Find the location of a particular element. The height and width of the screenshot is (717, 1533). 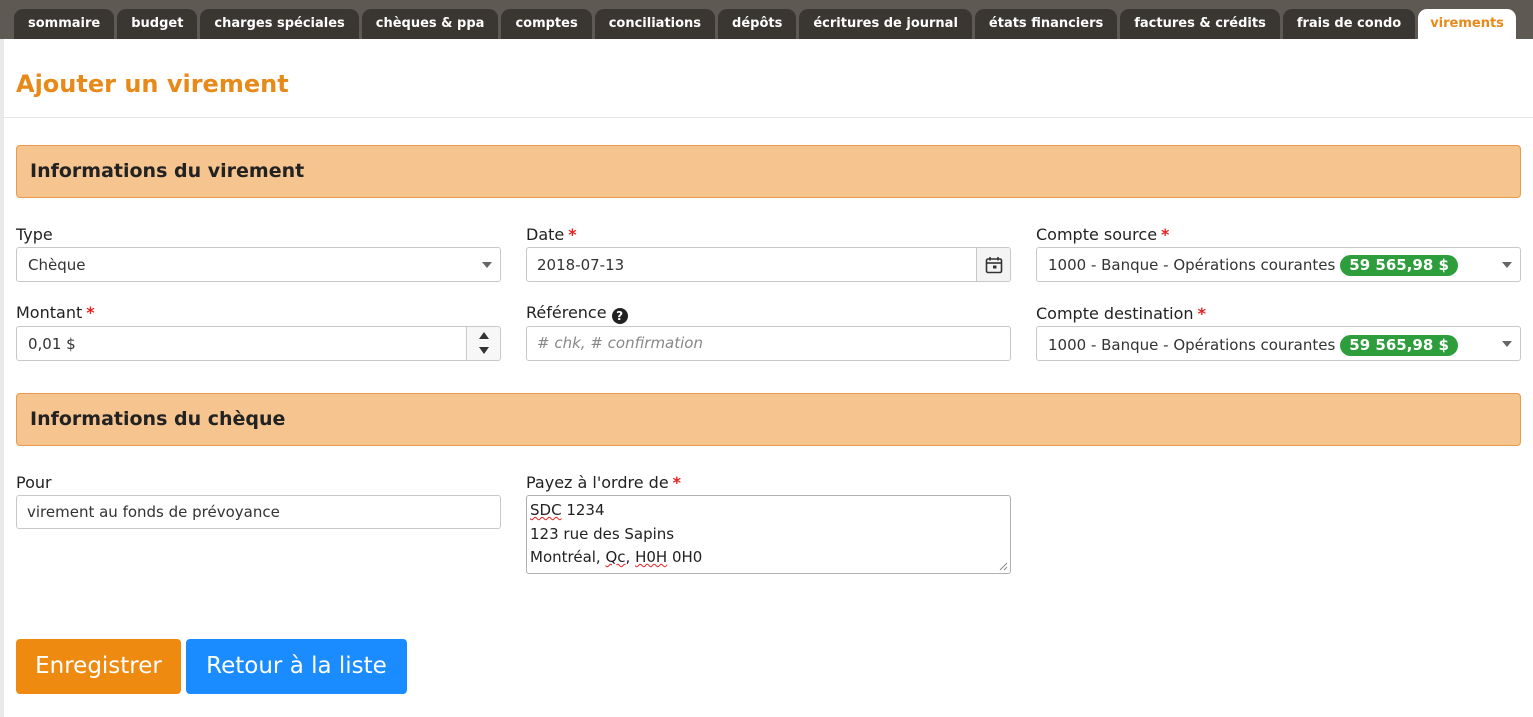

amount-stepper is located at coordinates (483, 343).